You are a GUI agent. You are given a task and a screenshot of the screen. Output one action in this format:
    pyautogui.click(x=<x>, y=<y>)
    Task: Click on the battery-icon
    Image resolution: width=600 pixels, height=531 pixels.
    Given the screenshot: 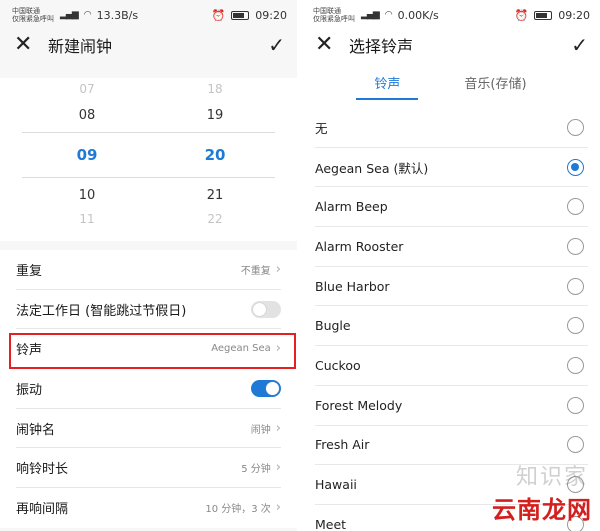 What is the action you would take?
    pyautogui.click(x=240, y=15)
    